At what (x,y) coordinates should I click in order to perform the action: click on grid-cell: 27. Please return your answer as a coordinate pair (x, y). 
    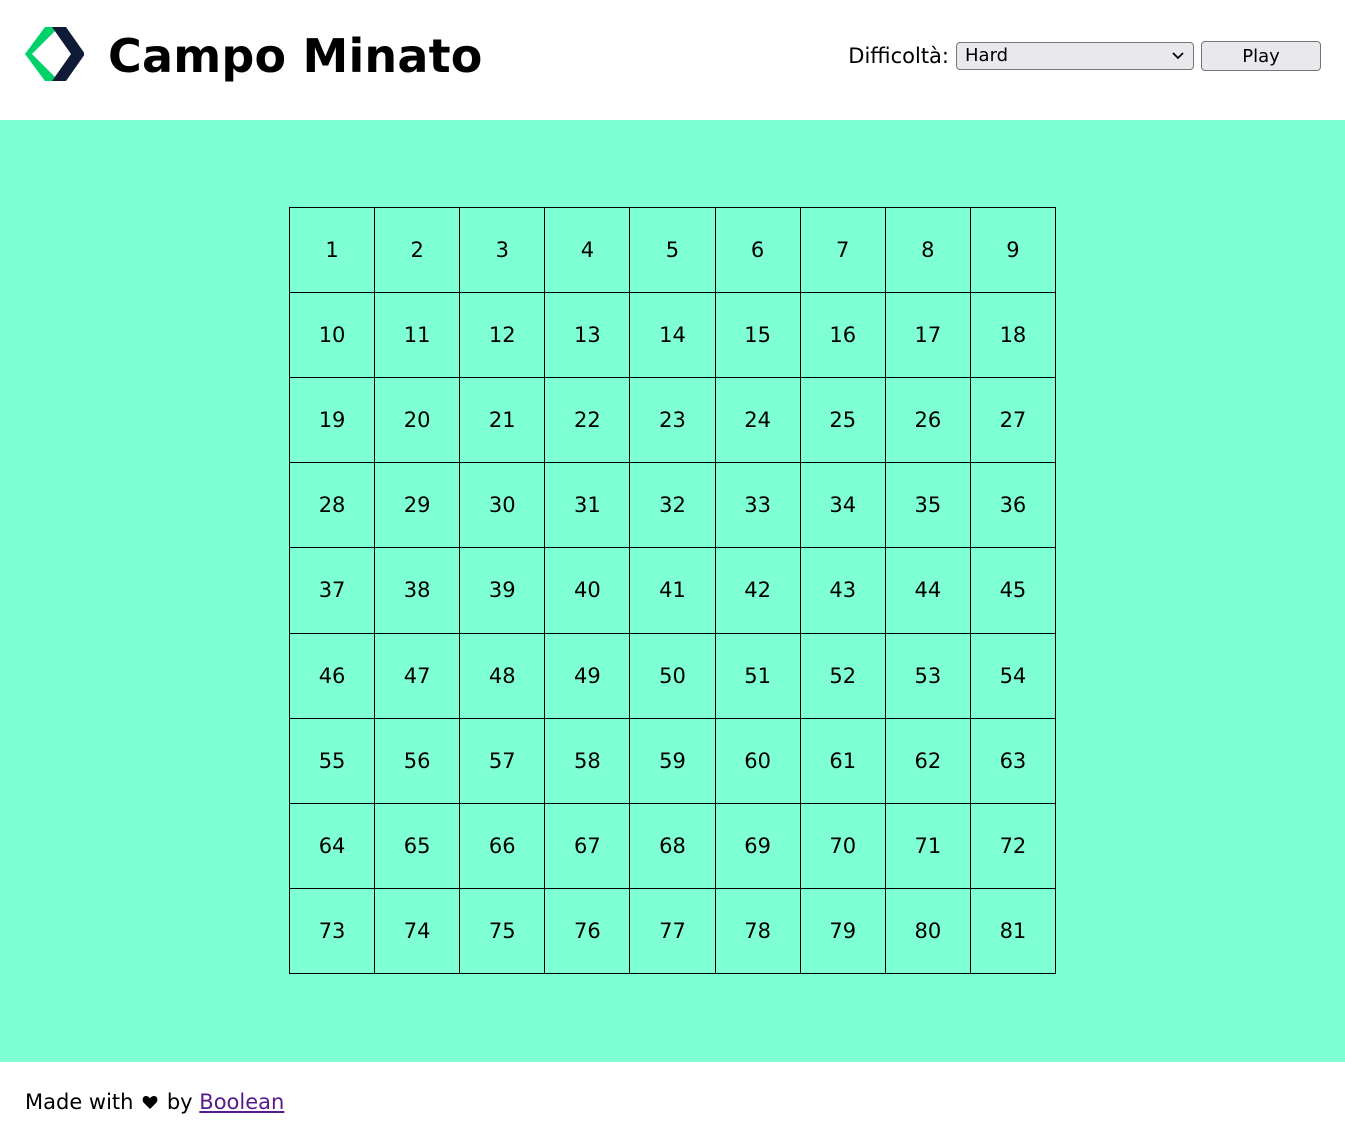
    Looking at the image, I should click on (1013, 421).